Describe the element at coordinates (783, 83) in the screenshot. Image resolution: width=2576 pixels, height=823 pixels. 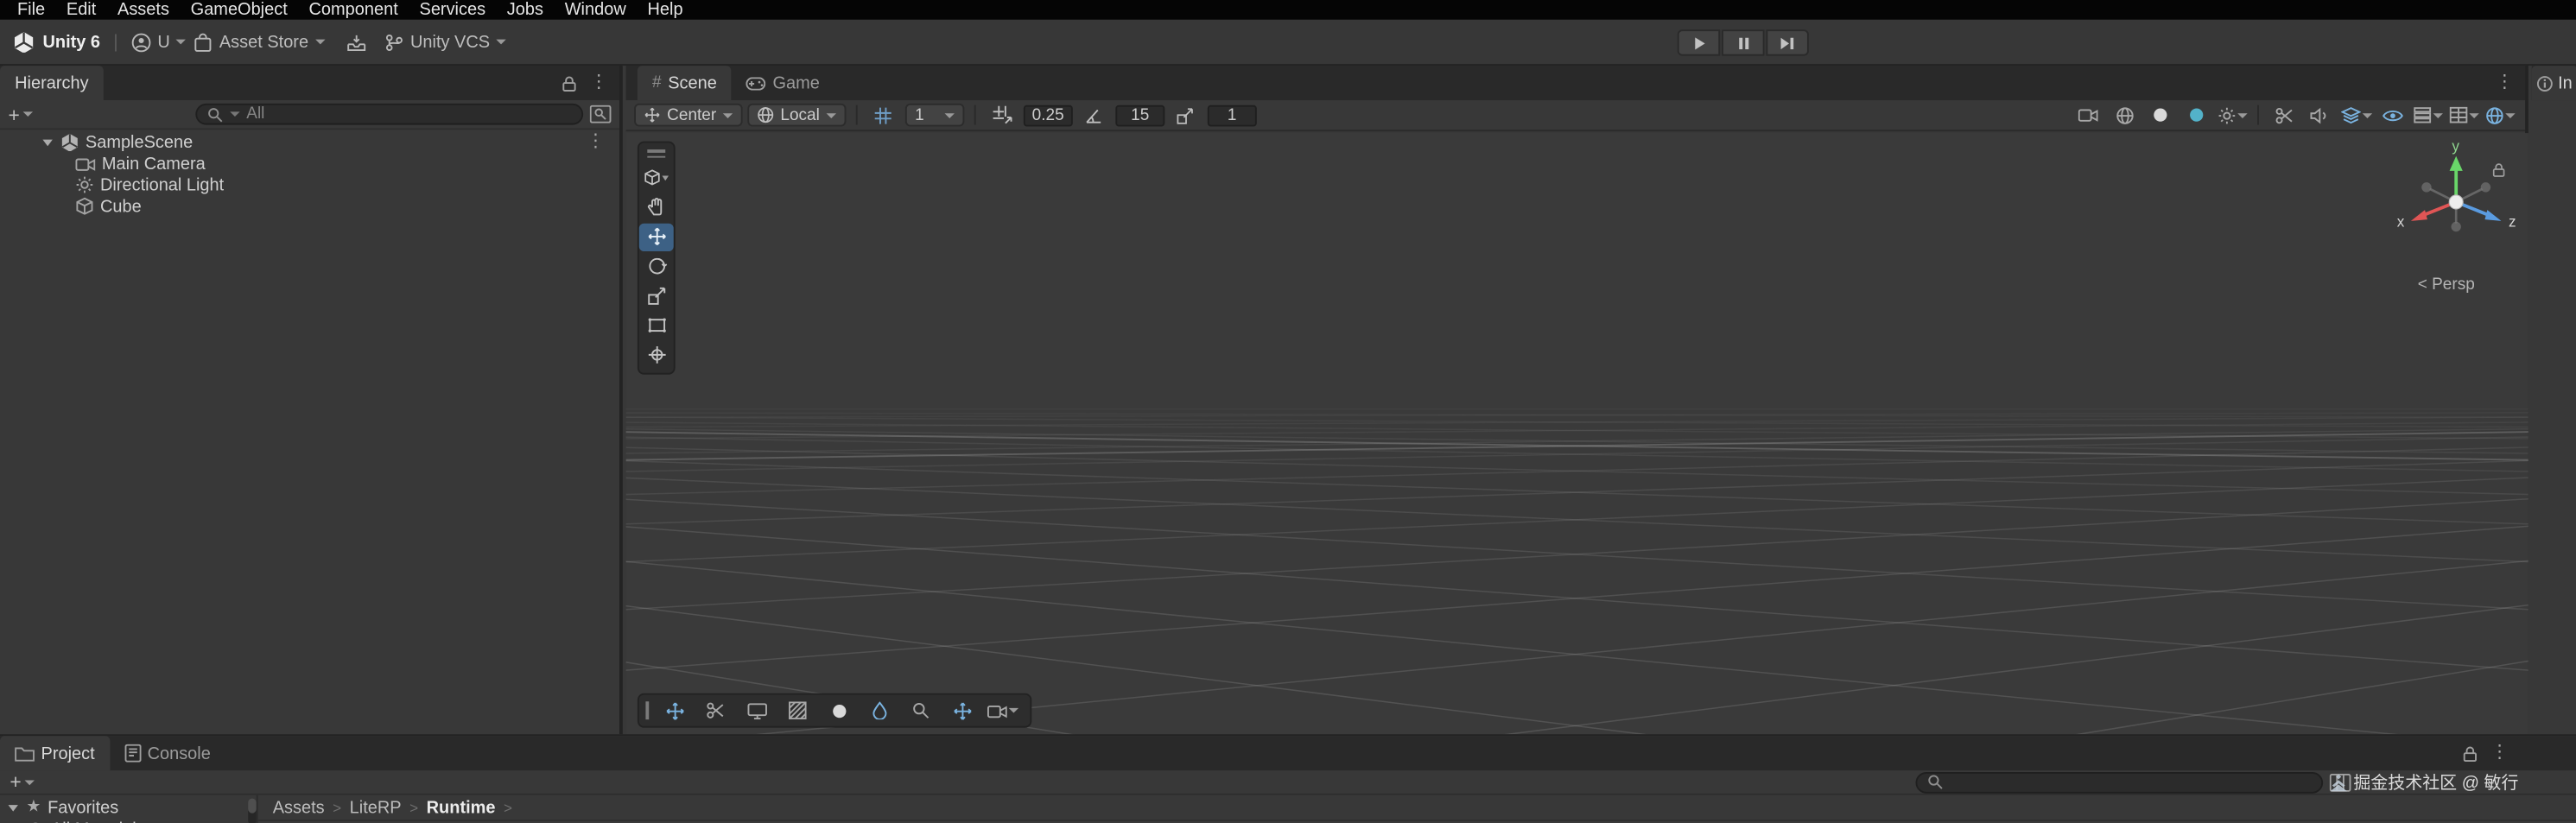
I see `tab-game: Game` at that location.